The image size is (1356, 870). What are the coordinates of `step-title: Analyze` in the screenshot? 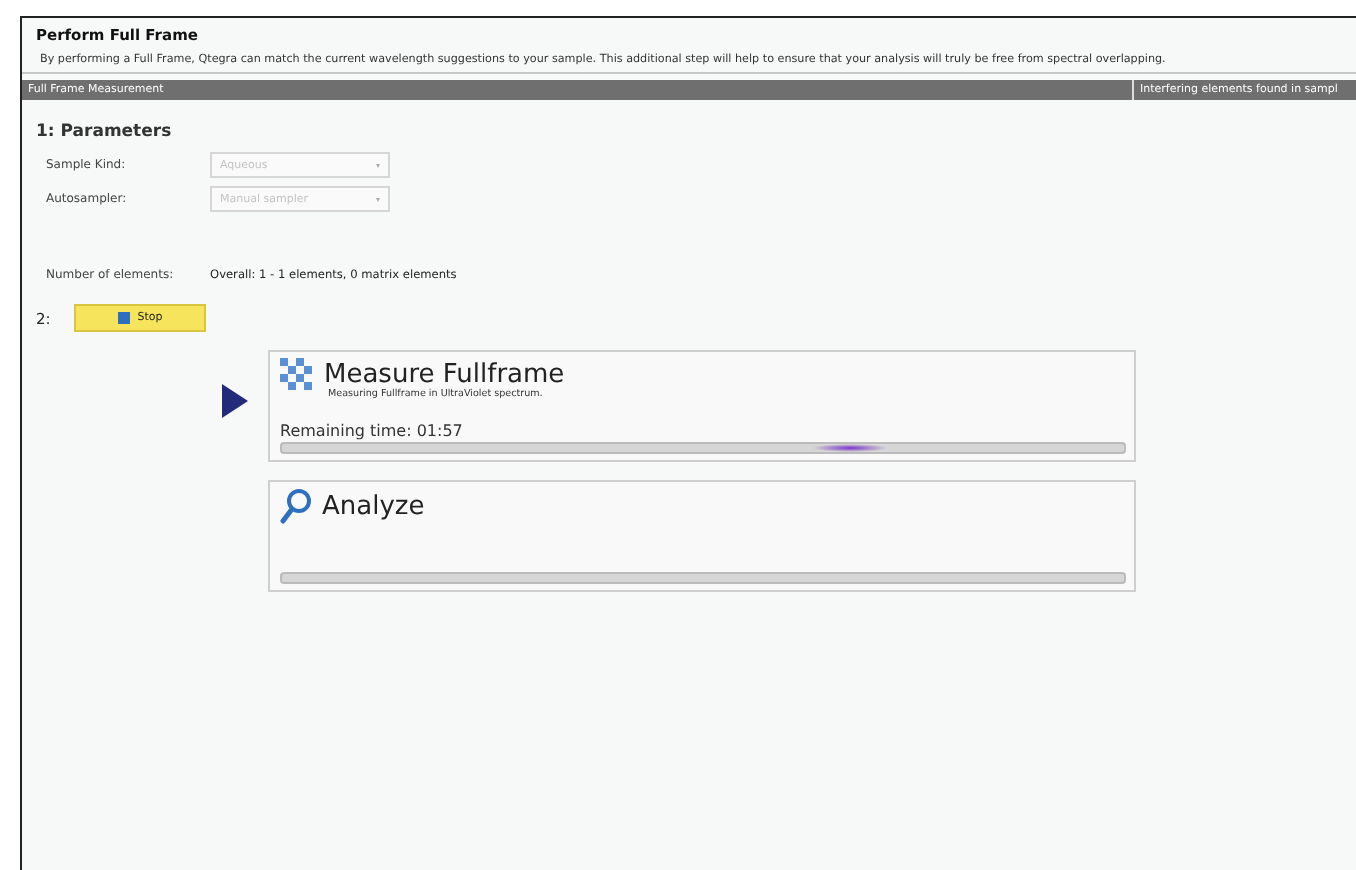 It's located at (373, 506).